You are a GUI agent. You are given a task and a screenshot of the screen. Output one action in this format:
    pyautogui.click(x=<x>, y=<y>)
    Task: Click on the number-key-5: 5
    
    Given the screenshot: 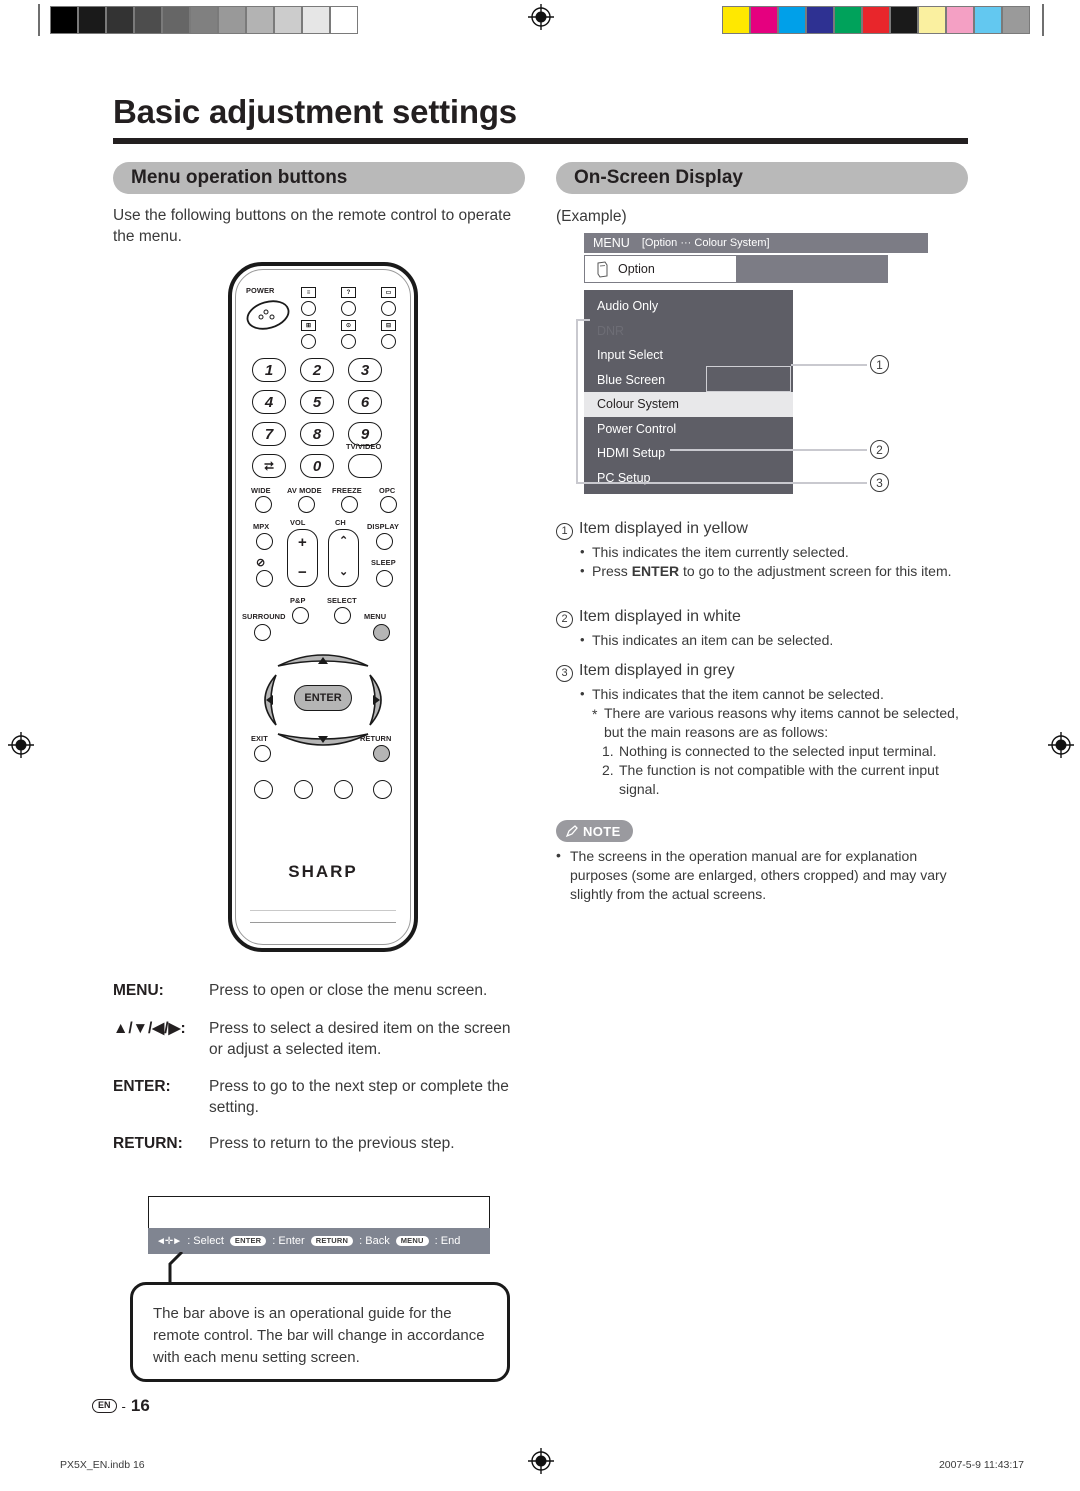 What is the action you would take?
    pyautogui.click(x=317, y=402)
    